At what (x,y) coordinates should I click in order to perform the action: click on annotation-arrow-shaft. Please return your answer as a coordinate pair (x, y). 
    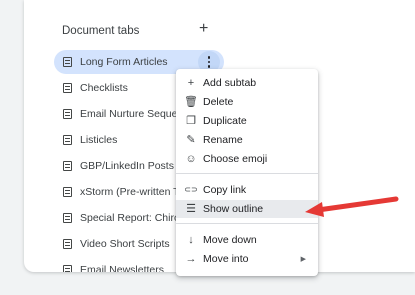
    Looking at the image, I should click on (357, 204).